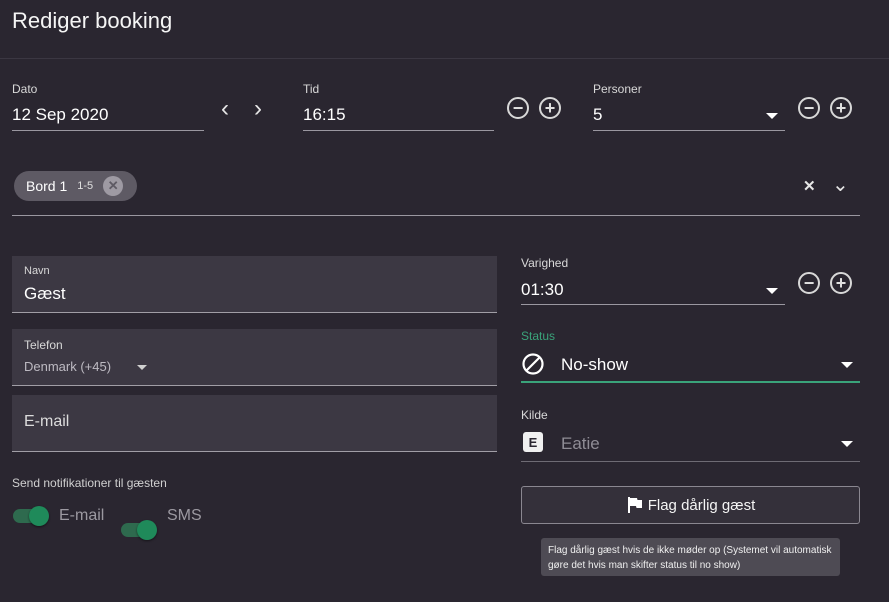  I want to click on source-dropdown-icon, so click(847, 444).